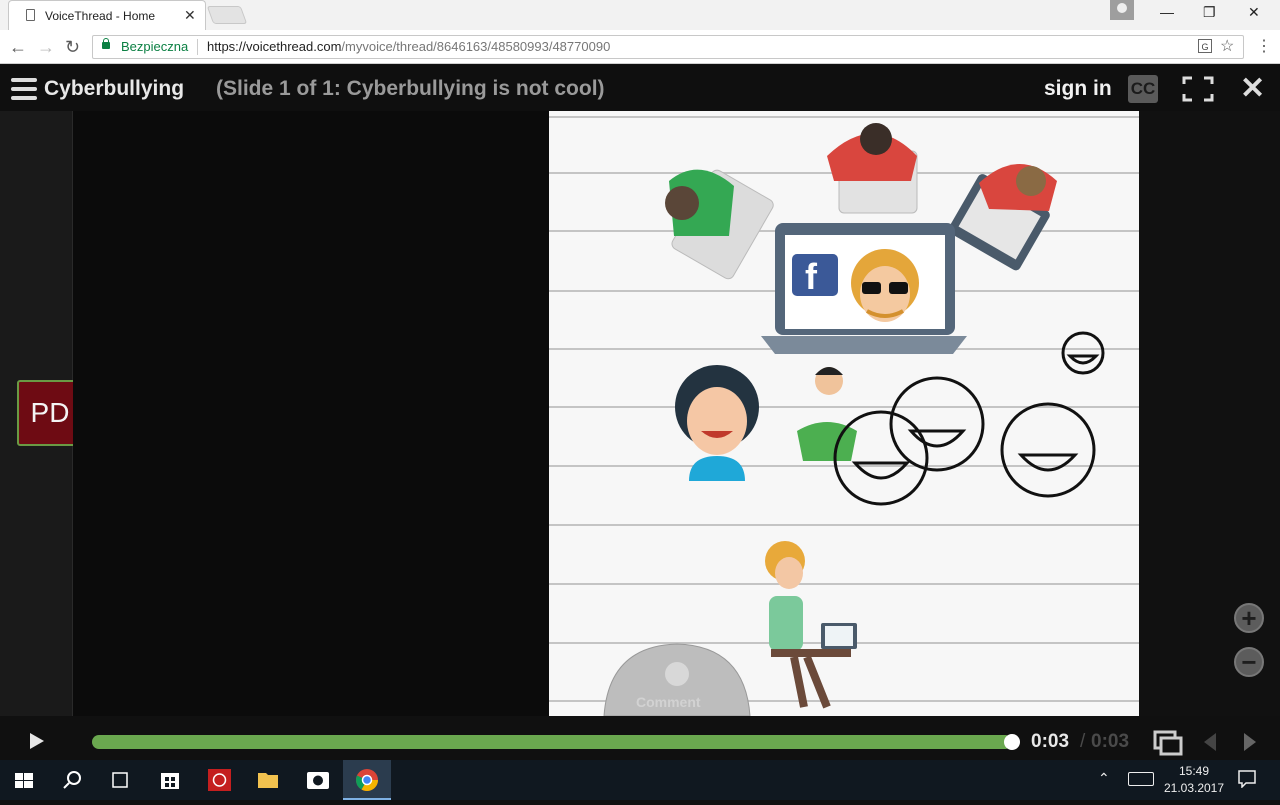  Describe the element at coordinates (1012, 742) in the screenshot. I see `progress-handle` at that location.